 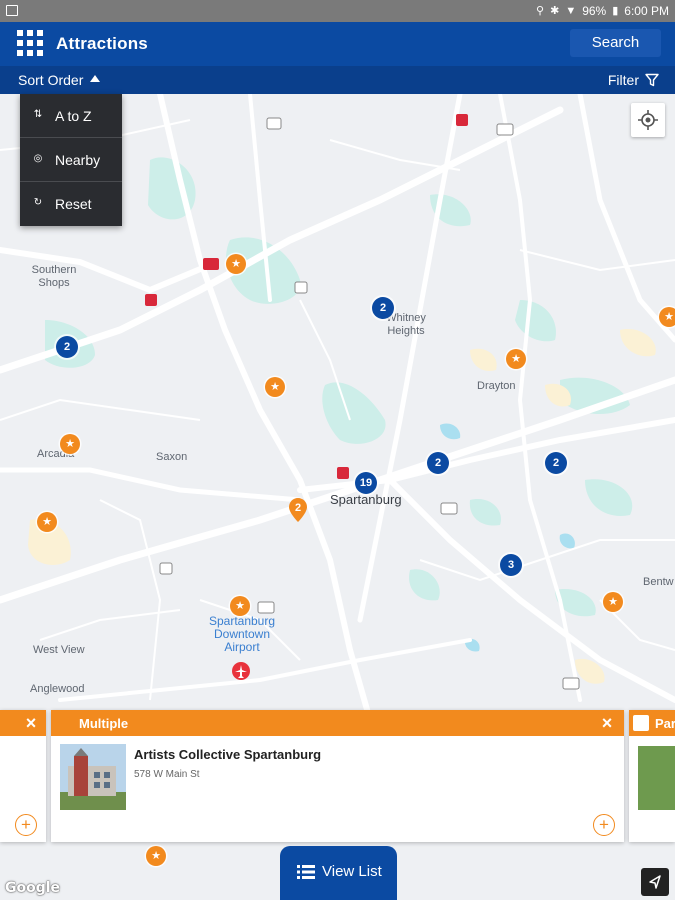 I want to click on caret-up-icon, so click(x=95, y=78).